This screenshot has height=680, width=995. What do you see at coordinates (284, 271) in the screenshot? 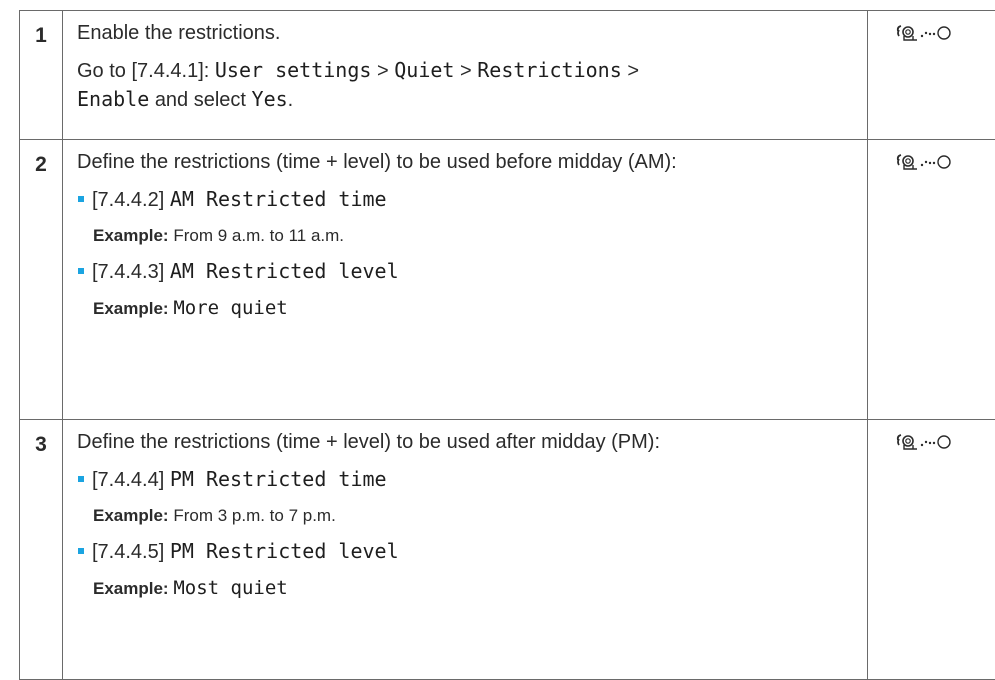
I see `setting-name: AM Restricted level` at bounding box center [284, 271].